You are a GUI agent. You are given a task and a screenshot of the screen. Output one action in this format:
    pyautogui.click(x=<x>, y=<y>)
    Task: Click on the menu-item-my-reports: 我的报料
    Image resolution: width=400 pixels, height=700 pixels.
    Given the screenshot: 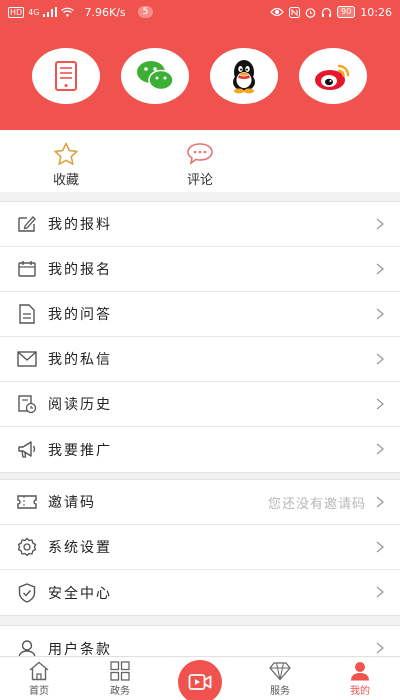 What is the action you would take?
    pyautogui.click(x=200, y=224)
    